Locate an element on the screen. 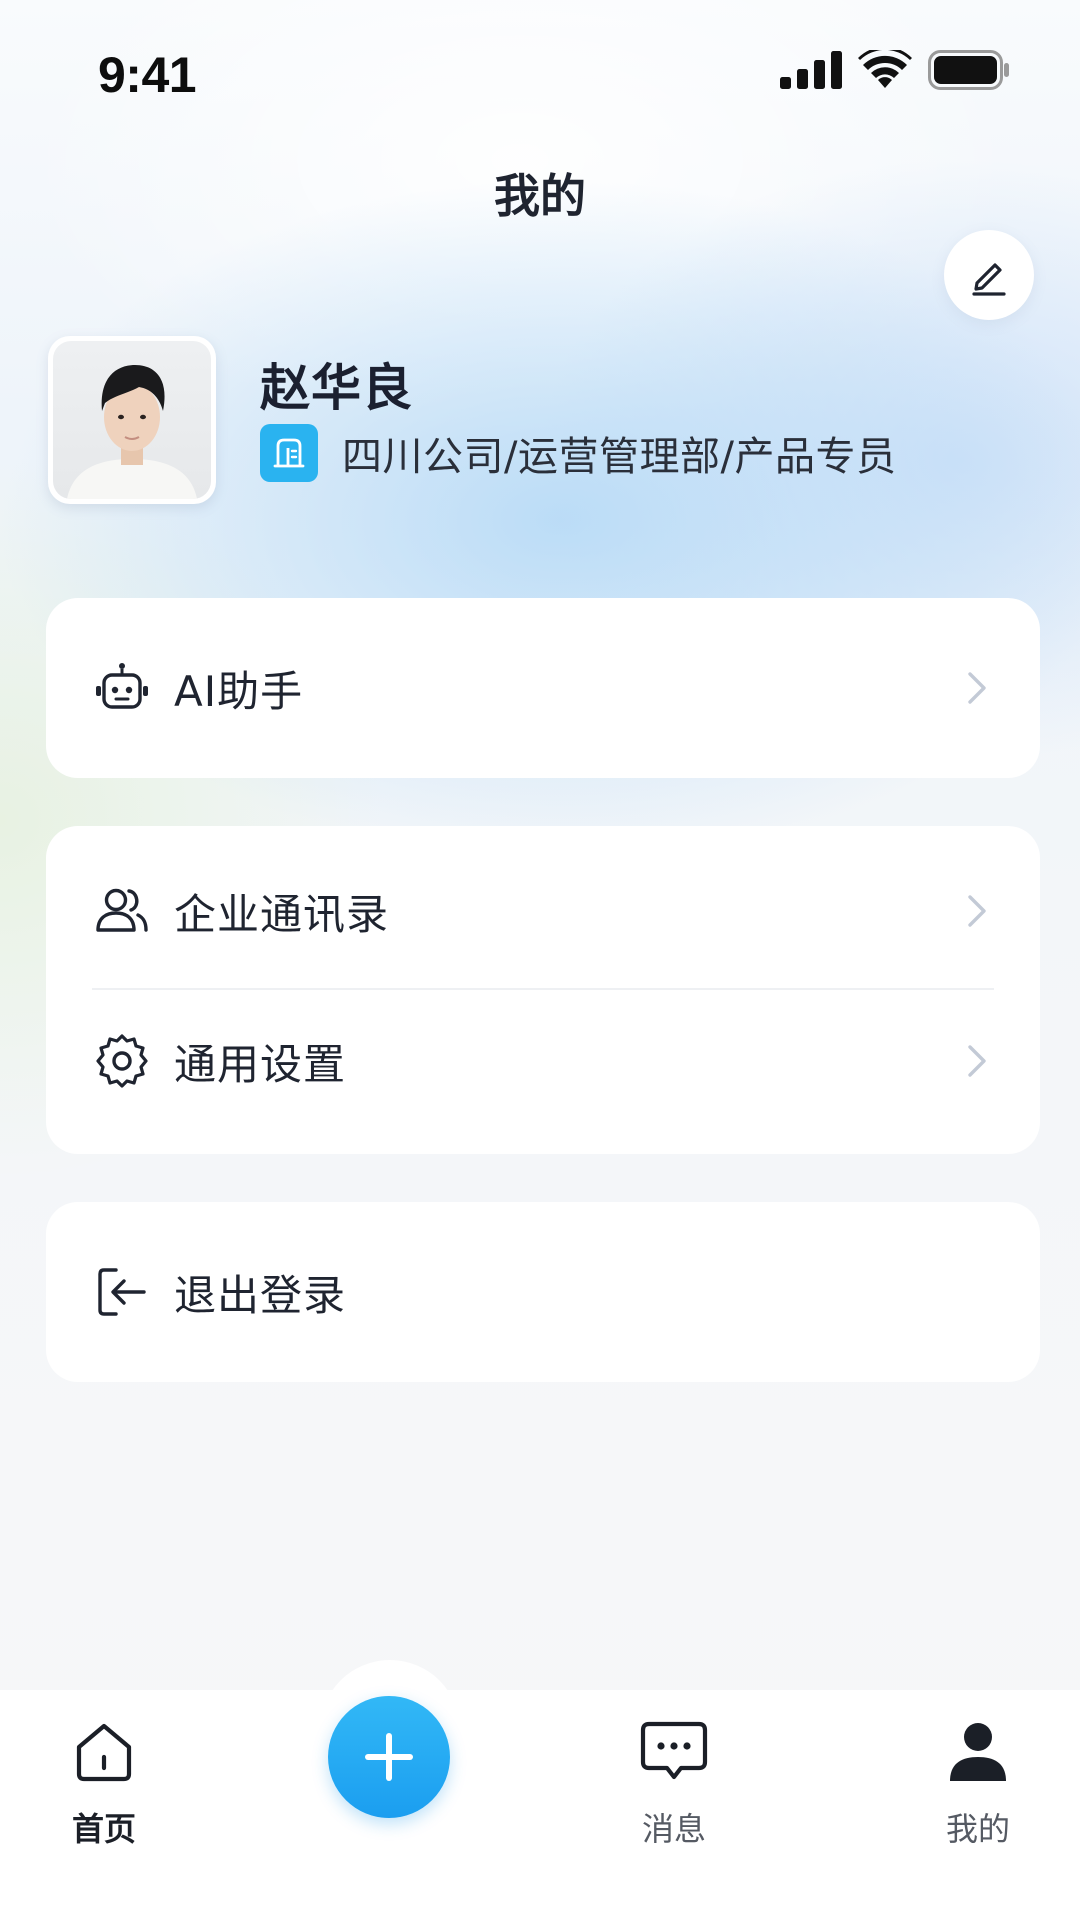  organization-row: 四川公司/运营管理部/产品专员 is located at coordinates (578, 453).